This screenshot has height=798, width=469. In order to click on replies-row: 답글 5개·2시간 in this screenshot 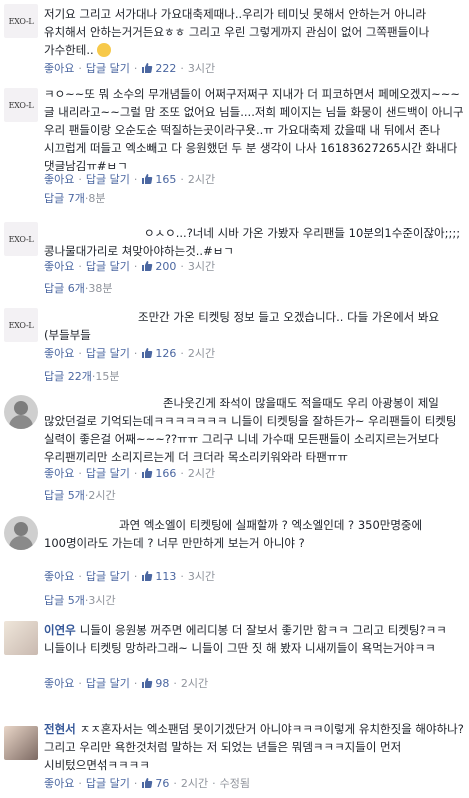, I will do `click(80, 495)`.